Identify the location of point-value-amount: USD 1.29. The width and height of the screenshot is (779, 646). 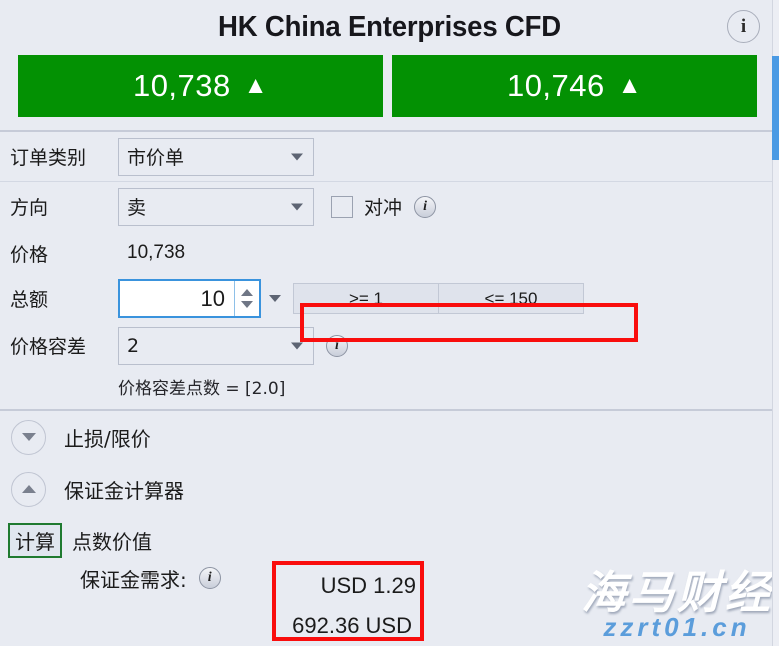
(368, 585).